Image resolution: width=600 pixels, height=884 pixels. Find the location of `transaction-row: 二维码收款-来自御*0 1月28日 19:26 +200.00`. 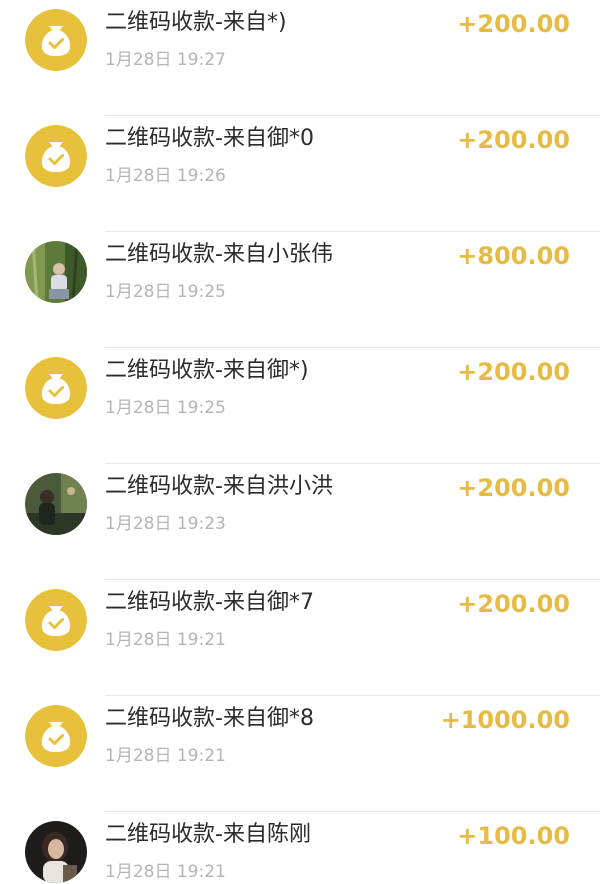

transaction-row: 二维码收款-来自御*0 1月28日 19:26 +200.00 is located at coordinates (300, 174).